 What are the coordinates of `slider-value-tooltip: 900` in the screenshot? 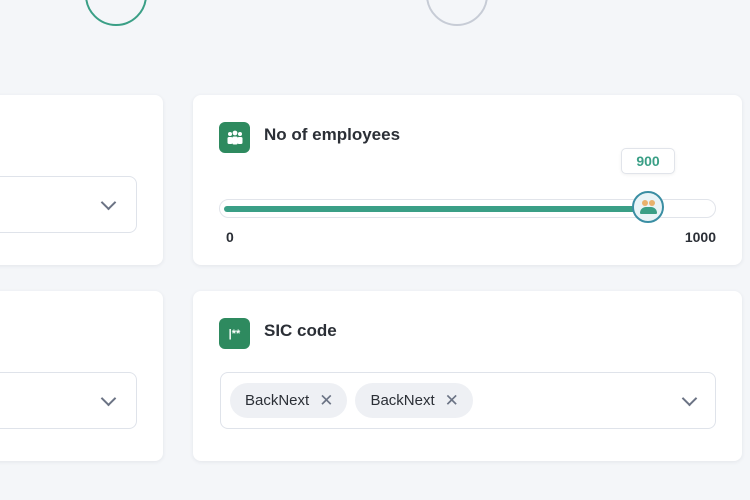 It's located at (648, 161).